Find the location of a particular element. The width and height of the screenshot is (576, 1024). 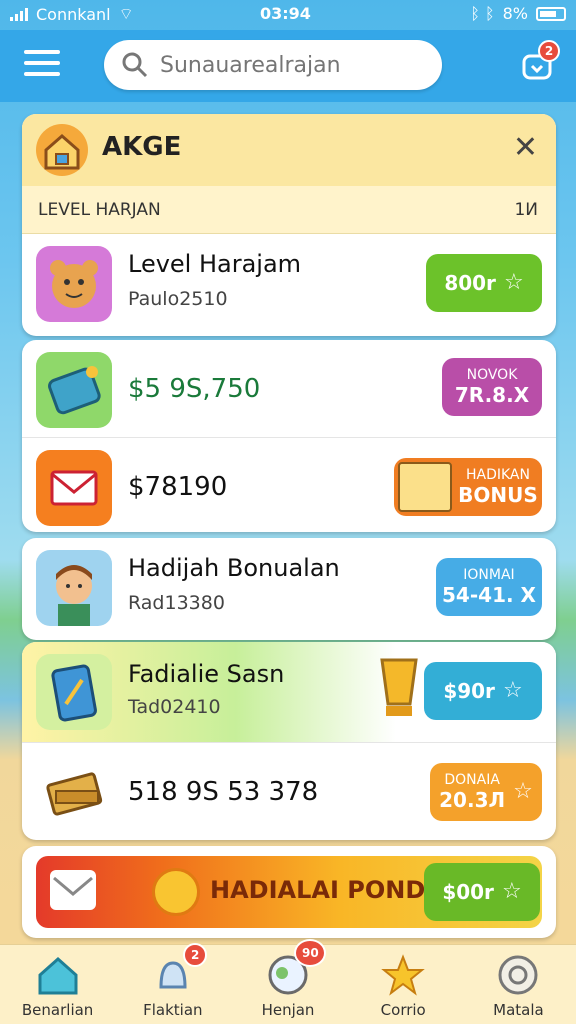

clock: 03:94 is located at coordinates (285, 13).